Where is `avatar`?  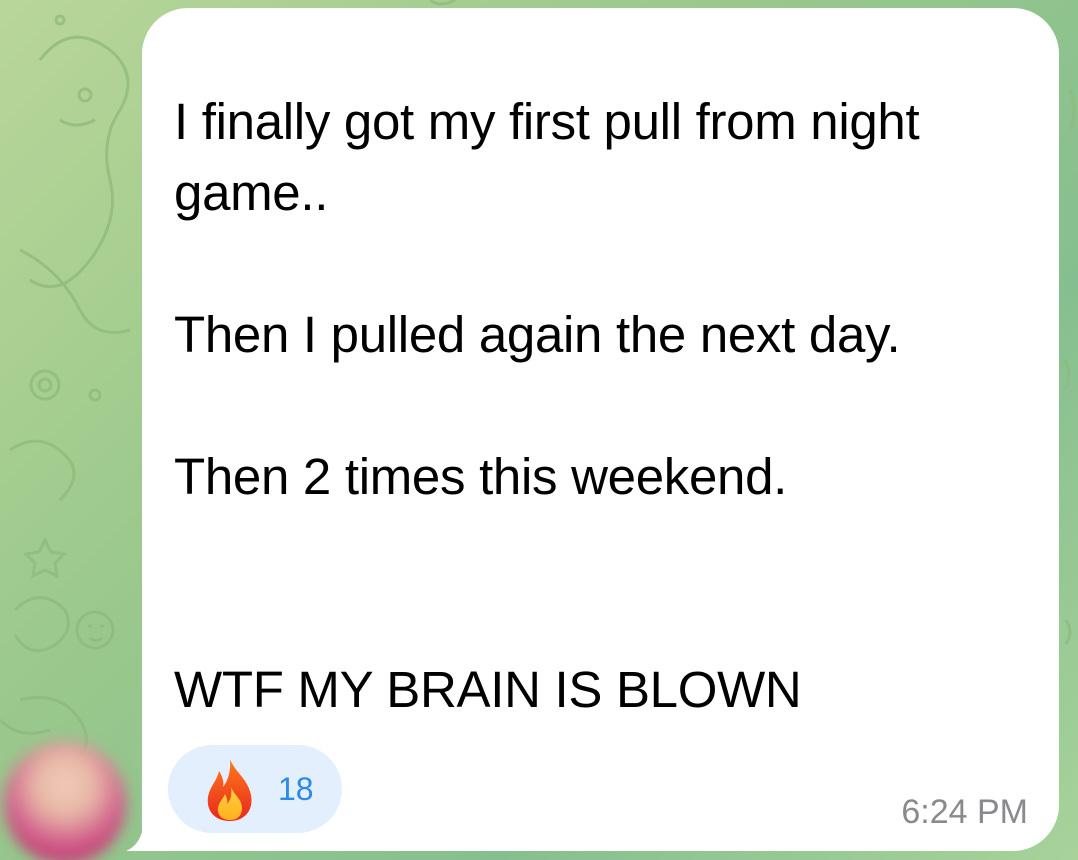
avatar is located at coordinates (65, 801).